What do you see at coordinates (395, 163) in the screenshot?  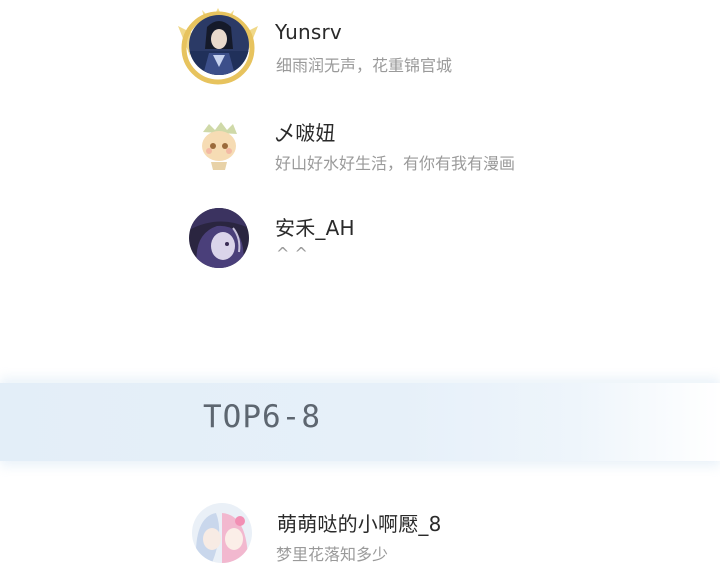 I see `user-signature: 好山好水好生活，有你有我有漫画` at bounding box center [395, 163].